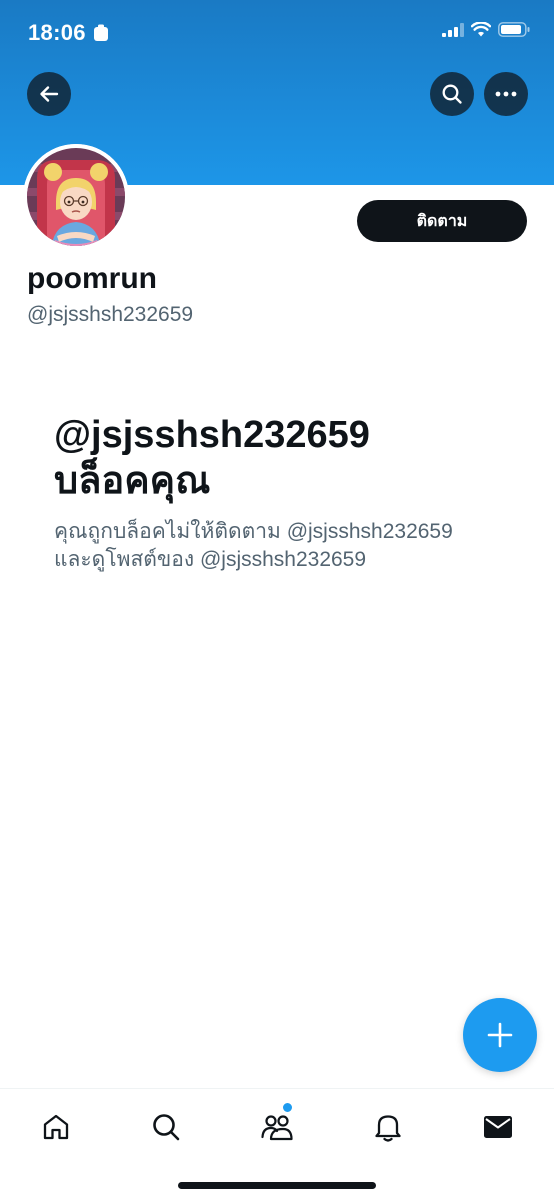 The height and width of the screenshot is (1201, 554). What do you see at coordinates (277, 1185) in the screenshot?
I see `home-indicator` at bounding box center [277, 1185].